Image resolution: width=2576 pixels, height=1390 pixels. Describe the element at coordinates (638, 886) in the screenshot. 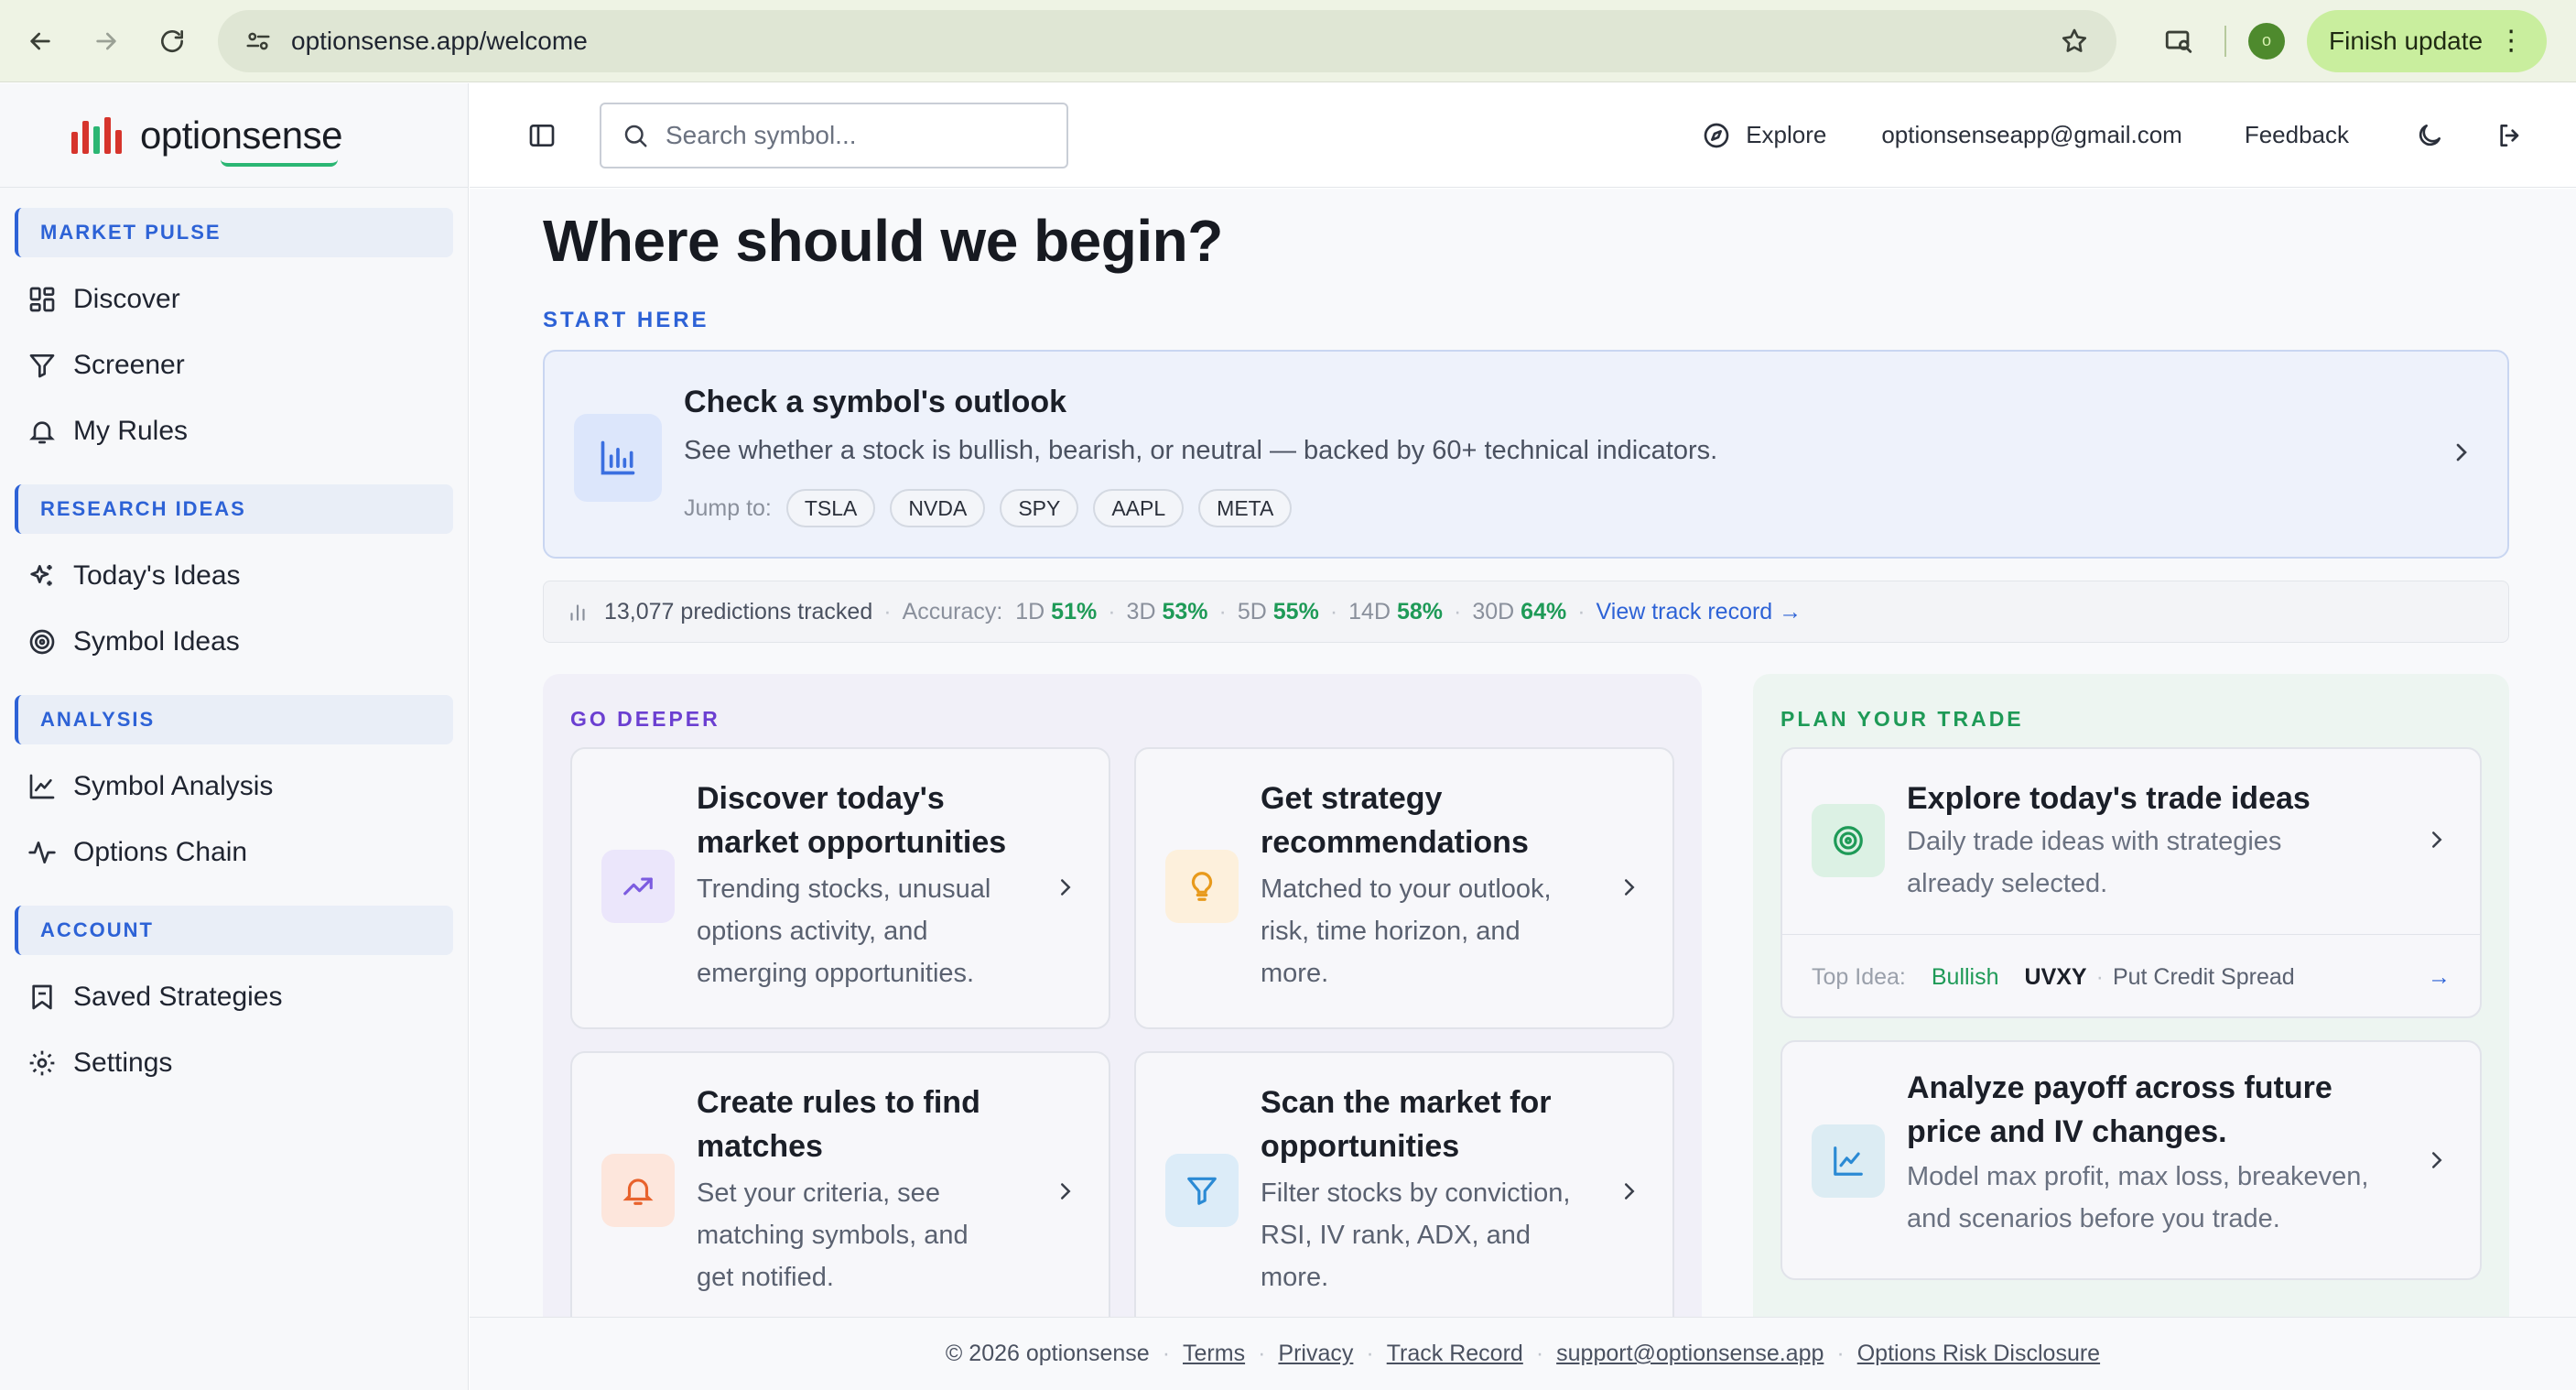

I see `trending-up-icon` at that location.